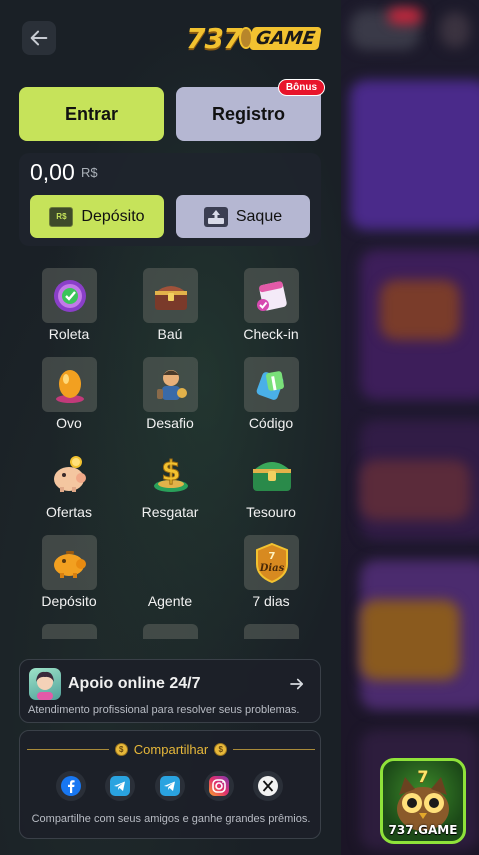 This screenshot has height=855, width=479. I want to click on share-header: $ Compartilhar $, so click(171, 749).